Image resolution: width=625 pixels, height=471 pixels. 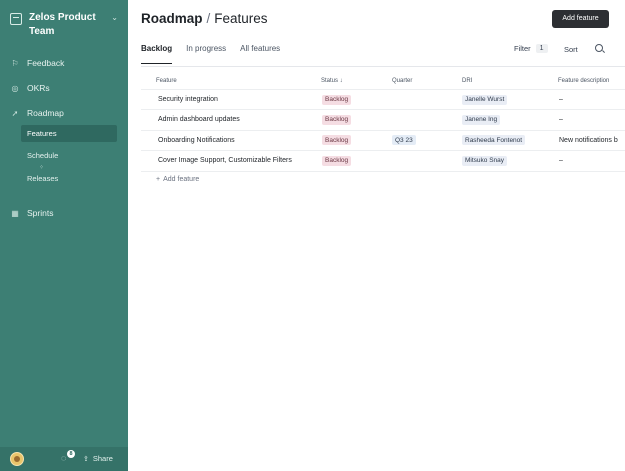 What do you see at coordinates (494, 140) in the screenshot?
I see `dri-chip: Rasheeda Fontenot` at bounding box center [494, 140].